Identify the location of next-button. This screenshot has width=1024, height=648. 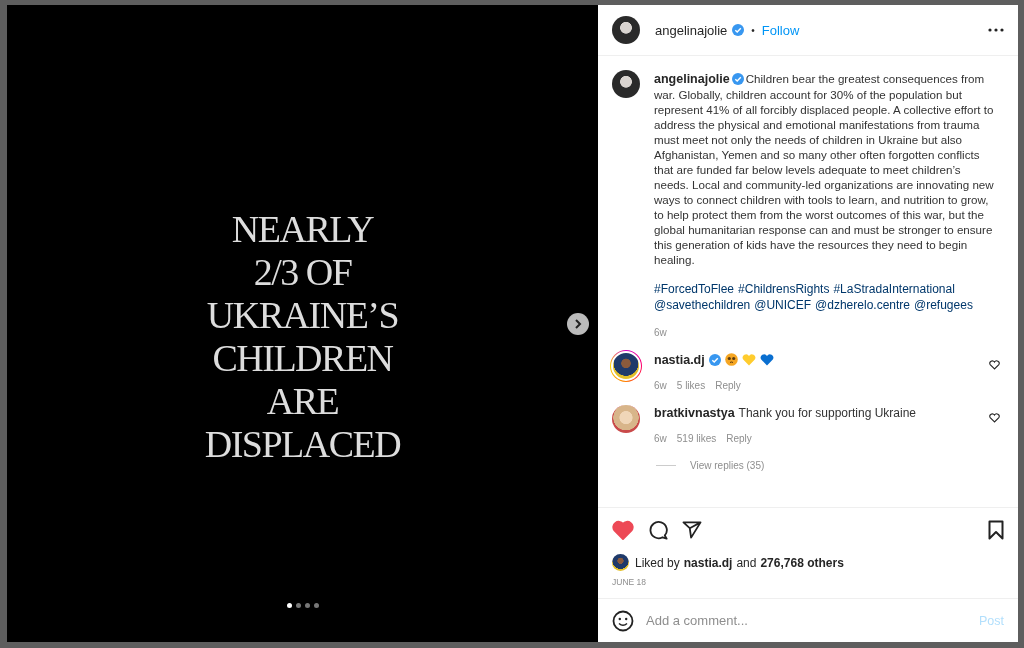
(578, 324).